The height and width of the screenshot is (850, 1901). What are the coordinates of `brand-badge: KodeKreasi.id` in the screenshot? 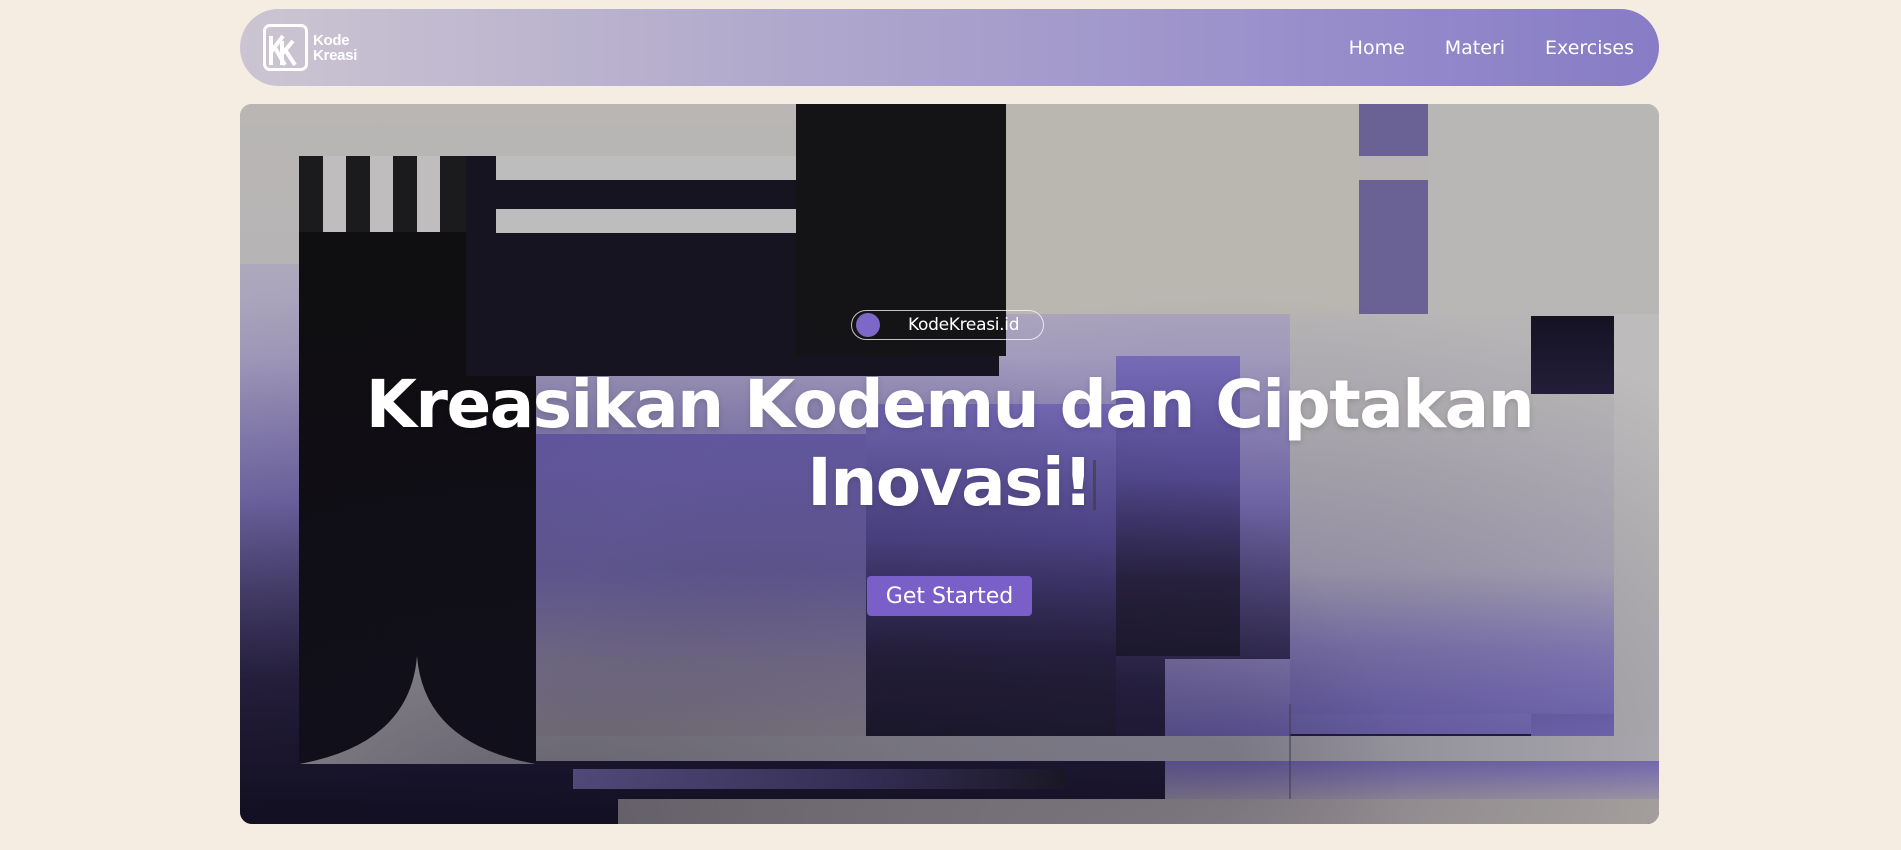 It's located at (947, 325).